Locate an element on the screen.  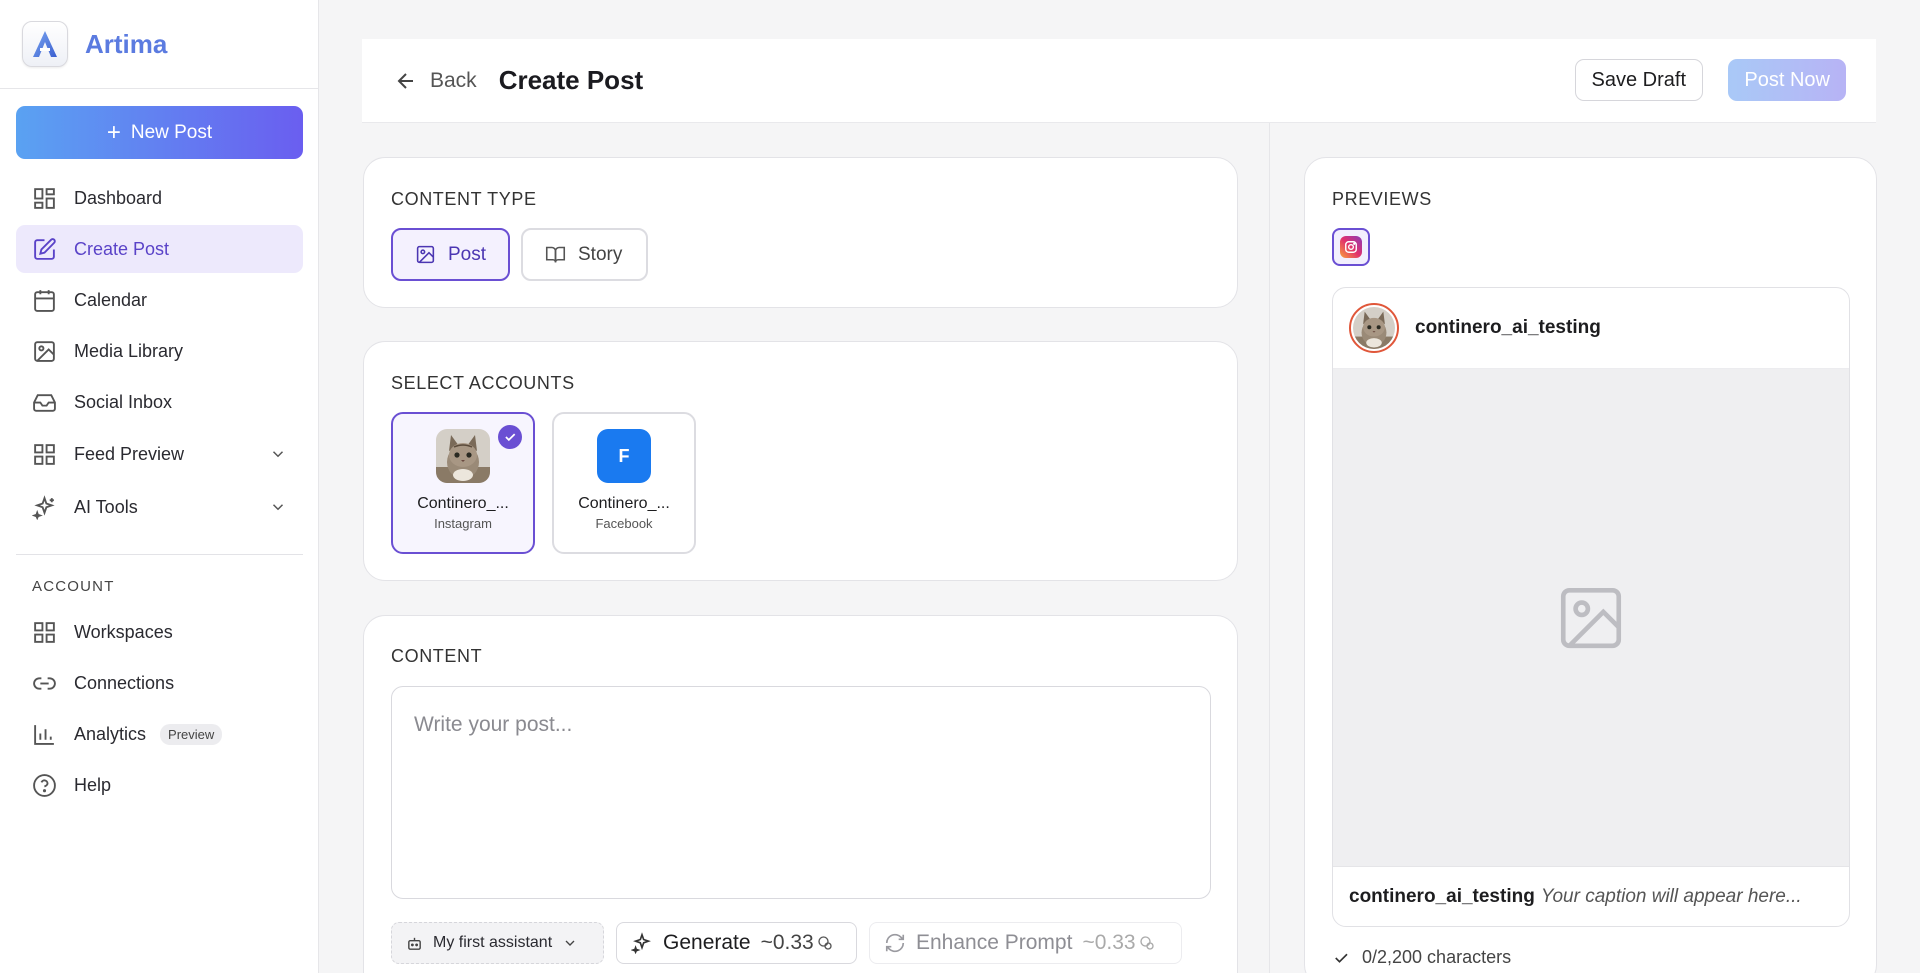
back-button: Back is located at coordinates (435, 81).